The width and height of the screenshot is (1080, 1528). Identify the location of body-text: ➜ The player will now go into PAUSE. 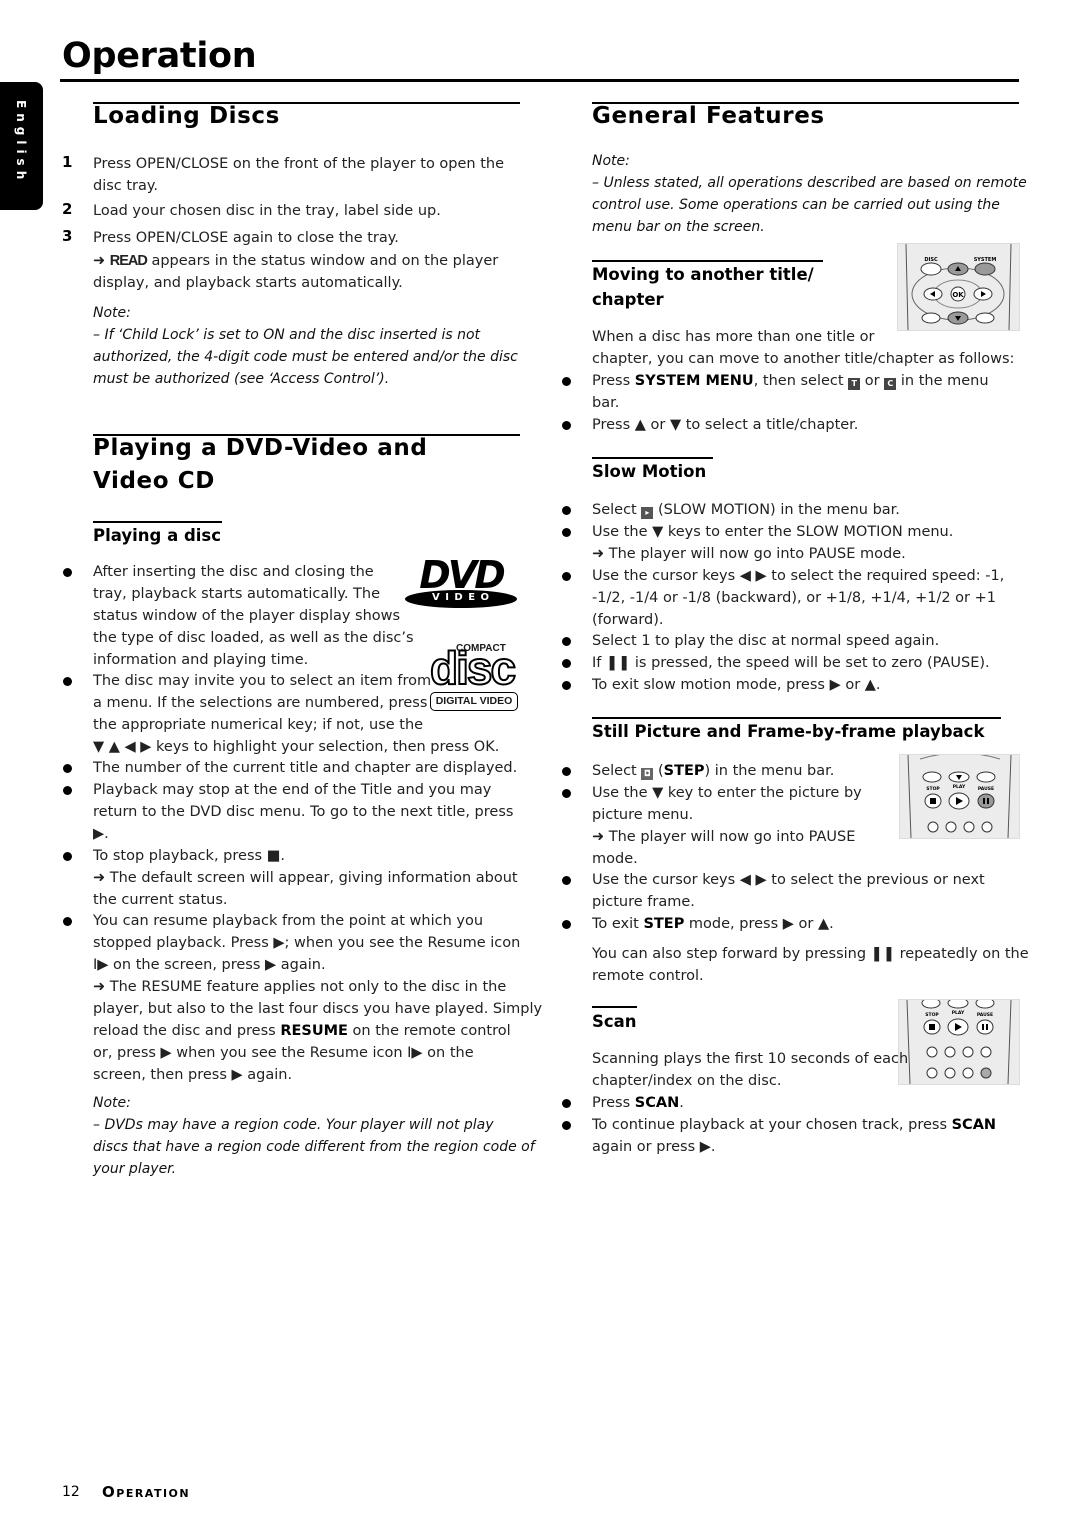
(724, 837).